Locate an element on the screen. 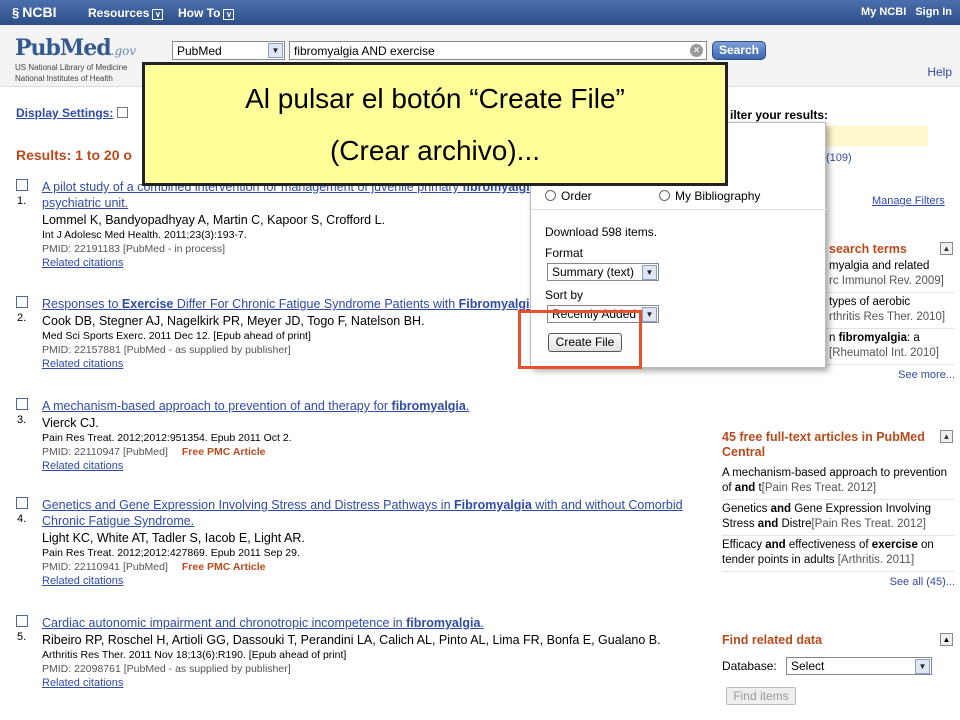 This screenshot has height=720, width=960. chevron-down-icon is located at coordinates (122, 112).